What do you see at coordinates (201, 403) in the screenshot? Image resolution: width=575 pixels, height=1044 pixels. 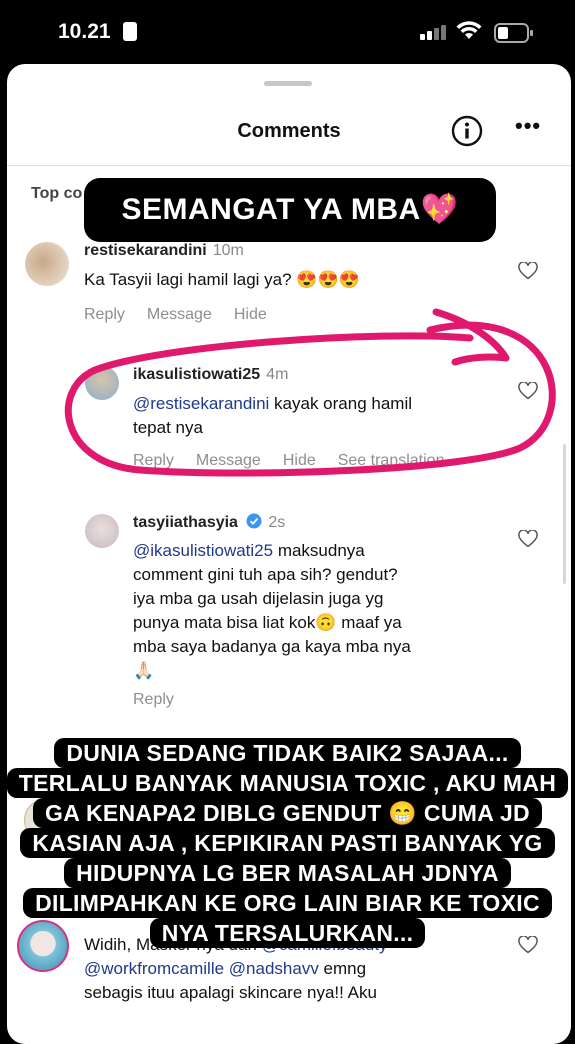 I see `mention-link: @restisekarandini` at bounding box center [201, 403].